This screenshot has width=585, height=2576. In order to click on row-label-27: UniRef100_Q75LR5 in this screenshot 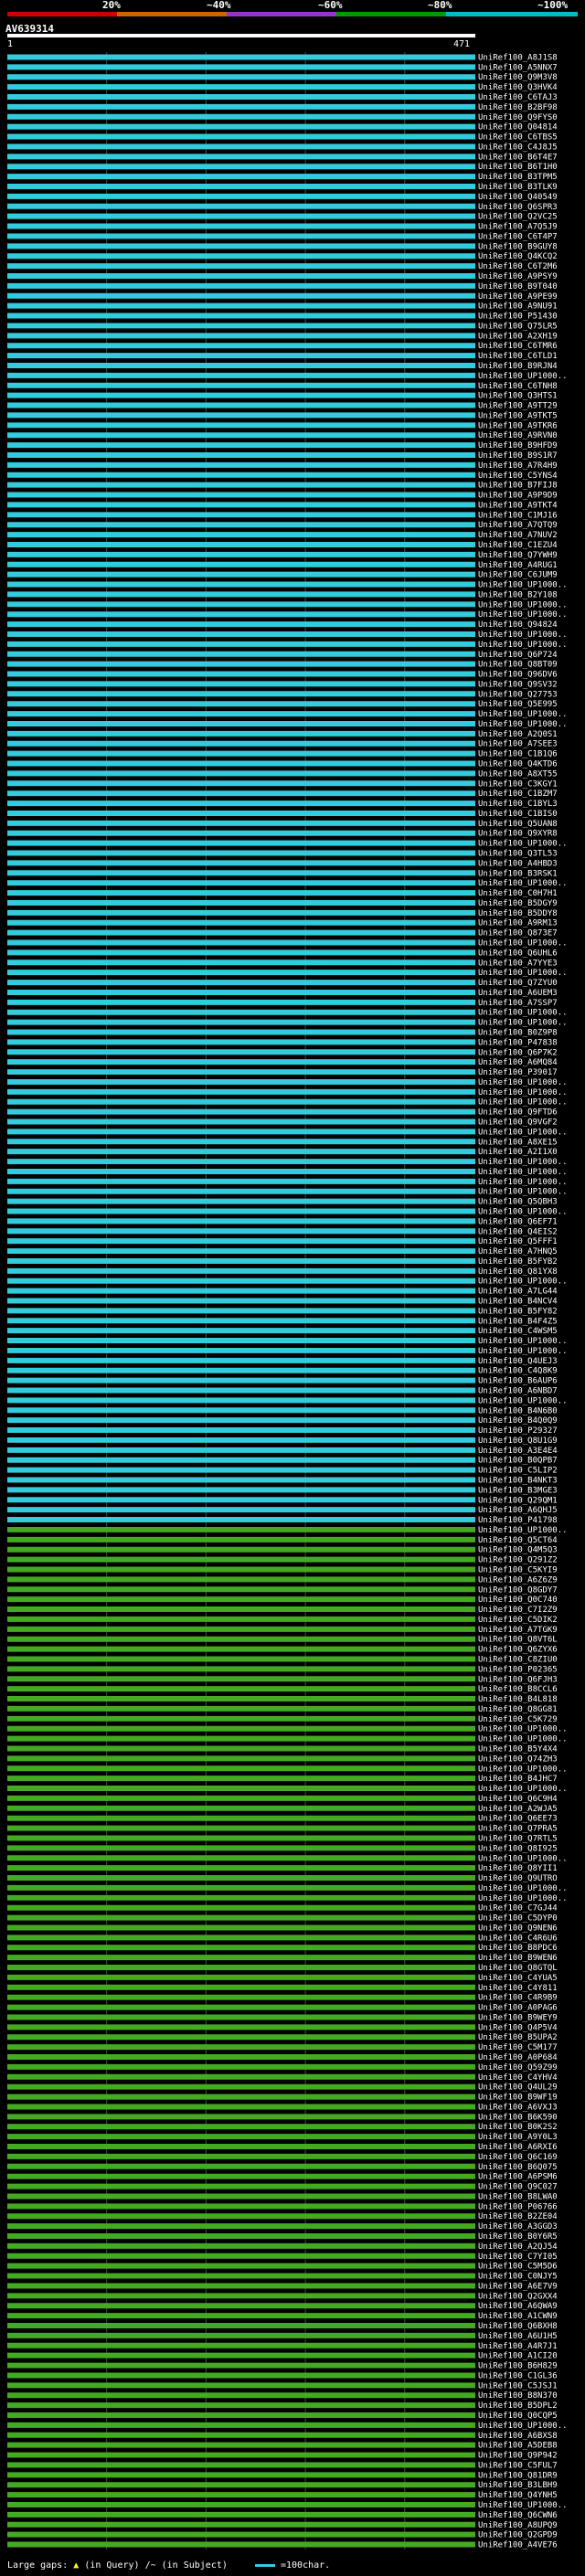, I will do `click(518, 326)`.